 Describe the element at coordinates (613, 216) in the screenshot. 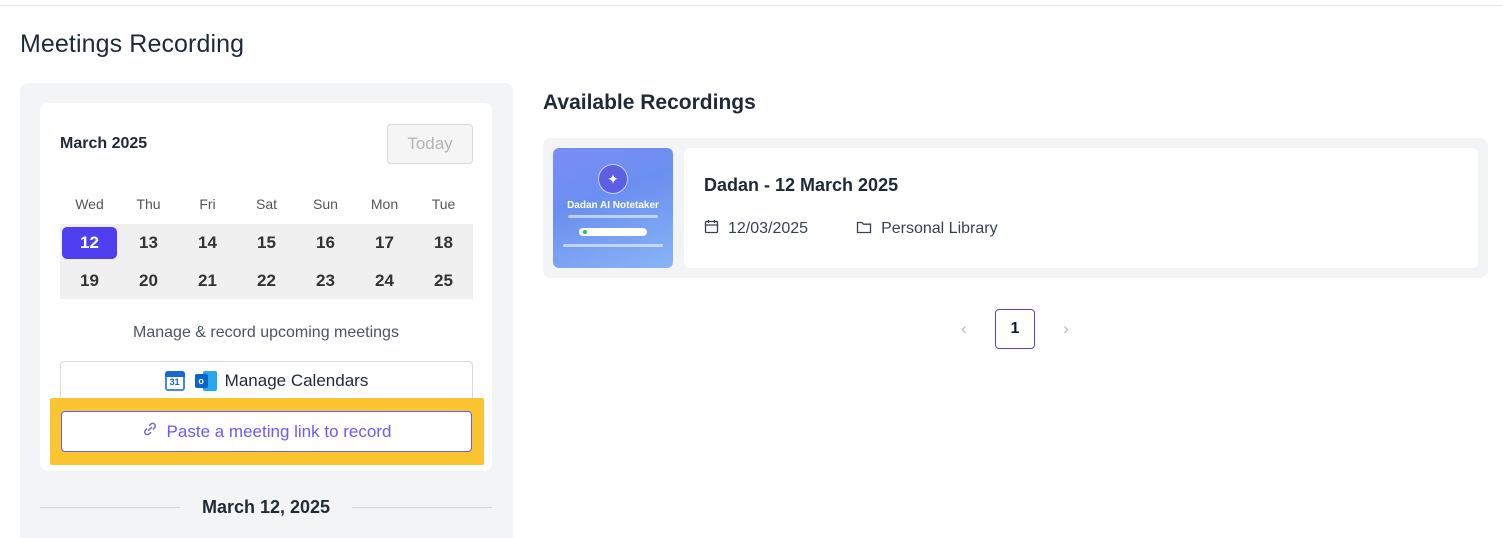

I see `thumbnail-subtitle-bar` at that location.